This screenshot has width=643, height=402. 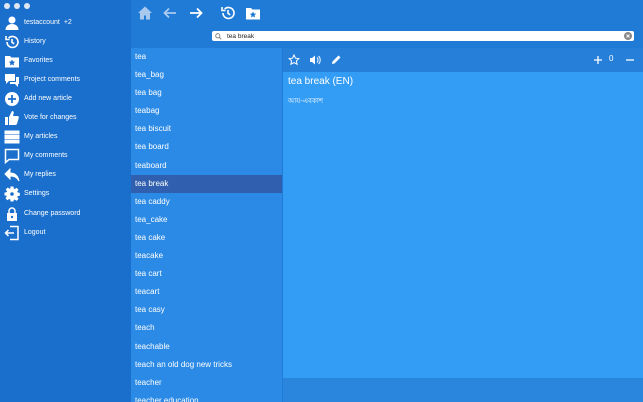 What do you see at coordinates (46, 155) in the screenshot?
I see `sidebar-item-label: My comments` at bounding box center [46, 155].